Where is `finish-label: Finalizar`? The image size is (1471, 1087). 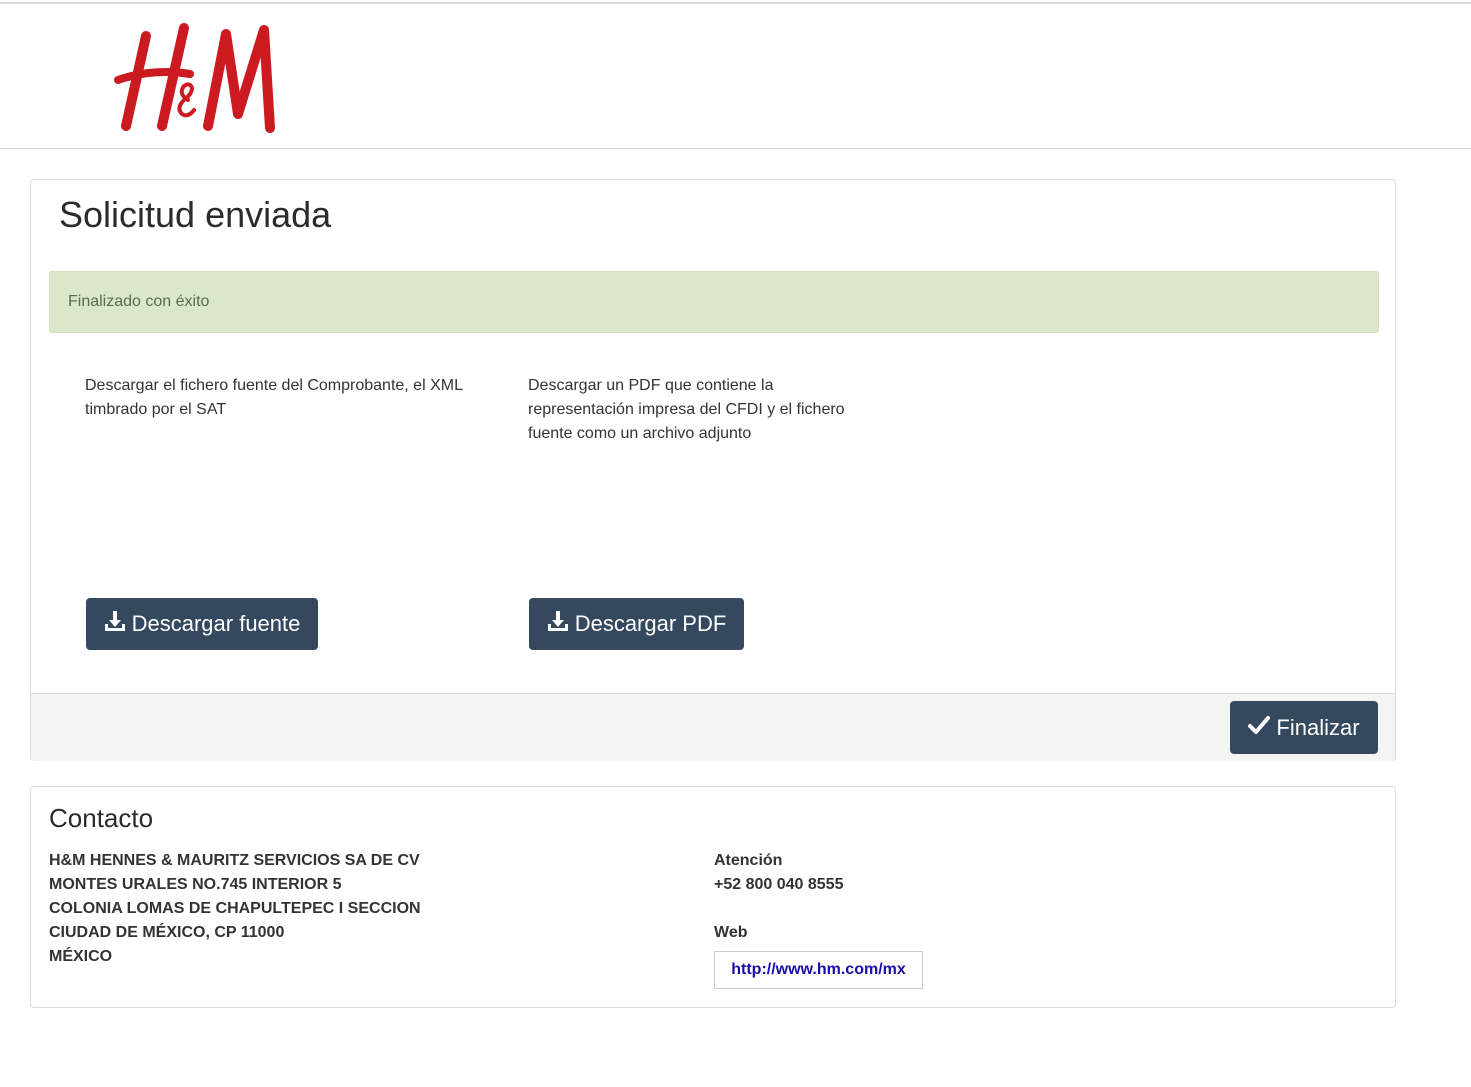
finish-label: Finalizar is located at coordinates (1318, 727).